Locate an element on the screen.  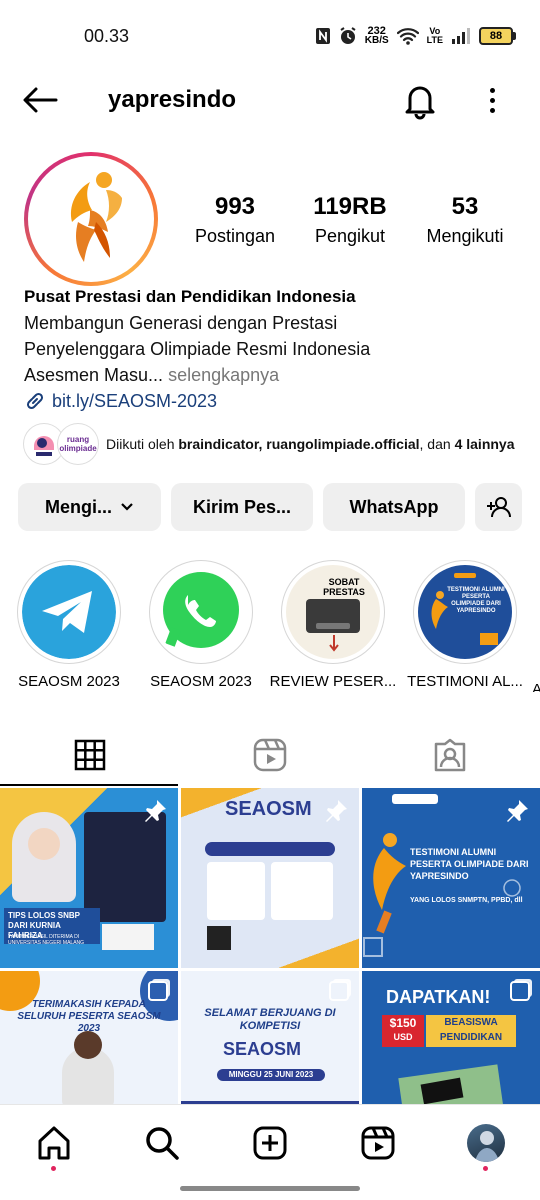
telegram-icon is located at coordinates (69, 612).